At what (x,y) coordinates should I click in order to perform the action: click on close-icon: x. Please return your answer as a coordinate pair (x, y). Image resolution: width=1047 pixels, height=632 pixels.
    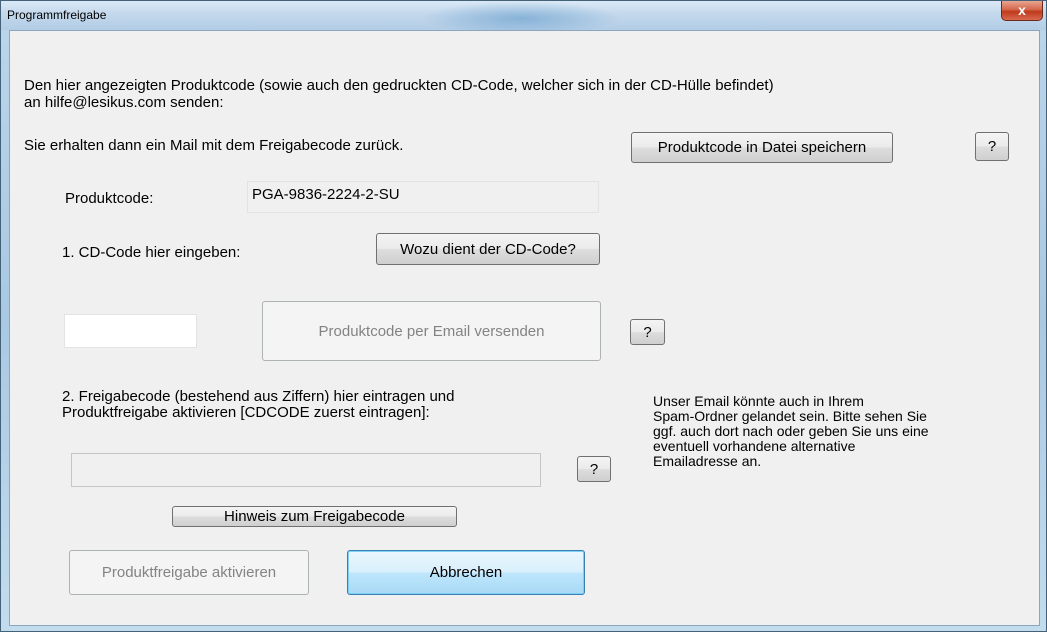
    Looking at the image, I should click on (1022, 10).